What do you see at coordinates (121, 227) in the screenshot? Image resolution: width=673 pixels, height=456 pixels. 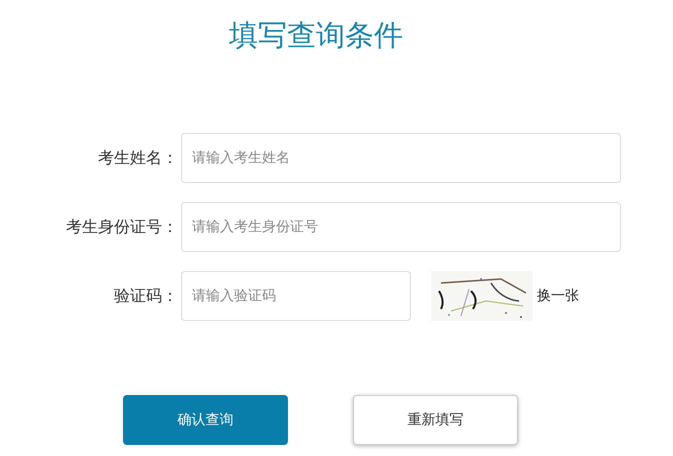 I see `field-label: 考生身份证号：` at bounding box center [121, 227].